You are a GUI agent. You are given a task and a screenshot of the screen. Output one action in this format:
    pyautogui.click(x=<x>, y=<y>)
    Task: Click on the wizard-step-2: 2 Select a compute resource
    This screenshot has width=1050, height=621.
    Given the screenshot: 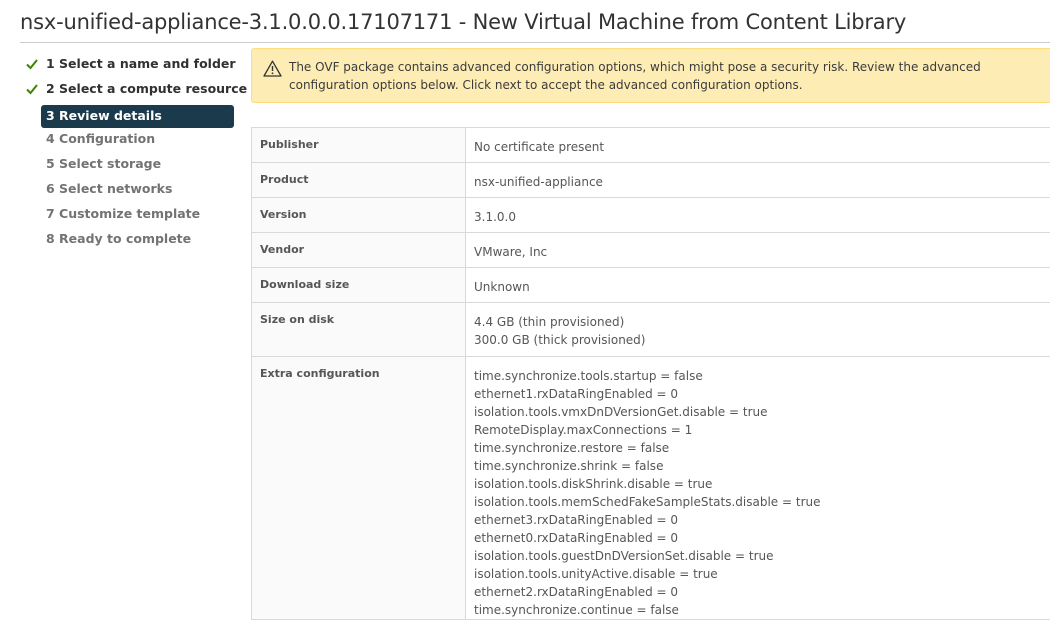 What is the action you would take?
    pyautogui.click(x=134, y=92)
    